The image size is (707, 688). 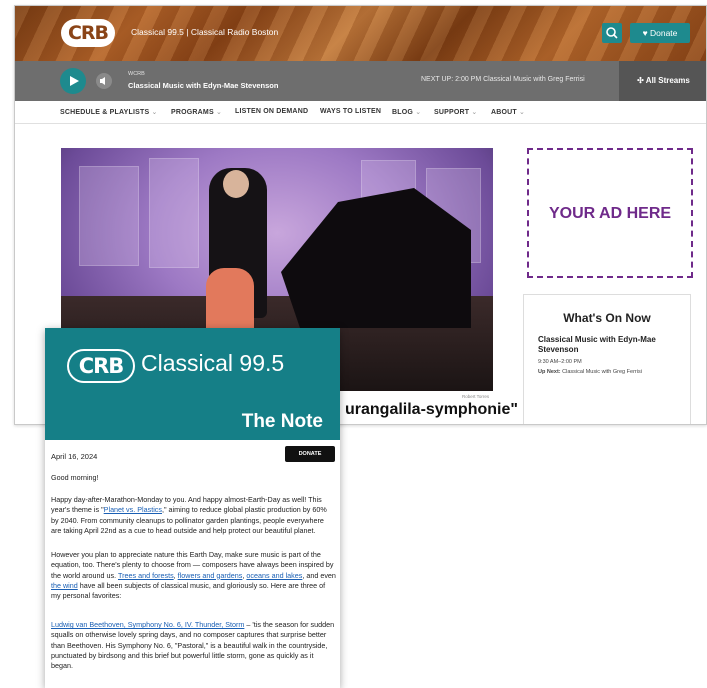 What do you see at coordinates (452, 112) in the screenshot?
I see `nav-label: SUPPORT` at bounding box center [452, 112].